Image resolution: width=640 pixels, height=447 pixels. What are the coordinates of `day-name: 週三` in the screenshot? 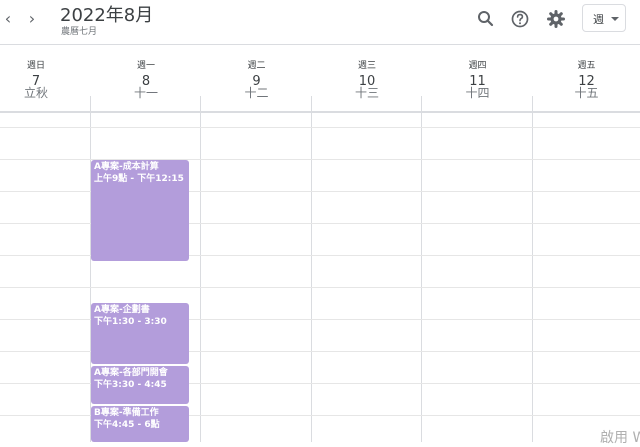 It's located at (366, 66).